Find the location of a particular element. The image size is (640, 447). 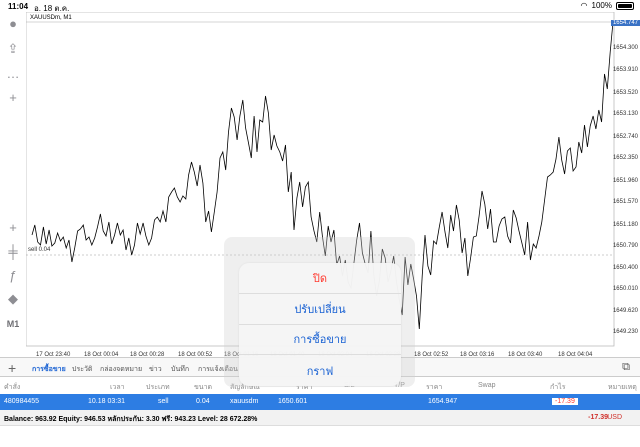

tab-mailbox: กล่องจดหมาย is located at coordinates (121, 369).